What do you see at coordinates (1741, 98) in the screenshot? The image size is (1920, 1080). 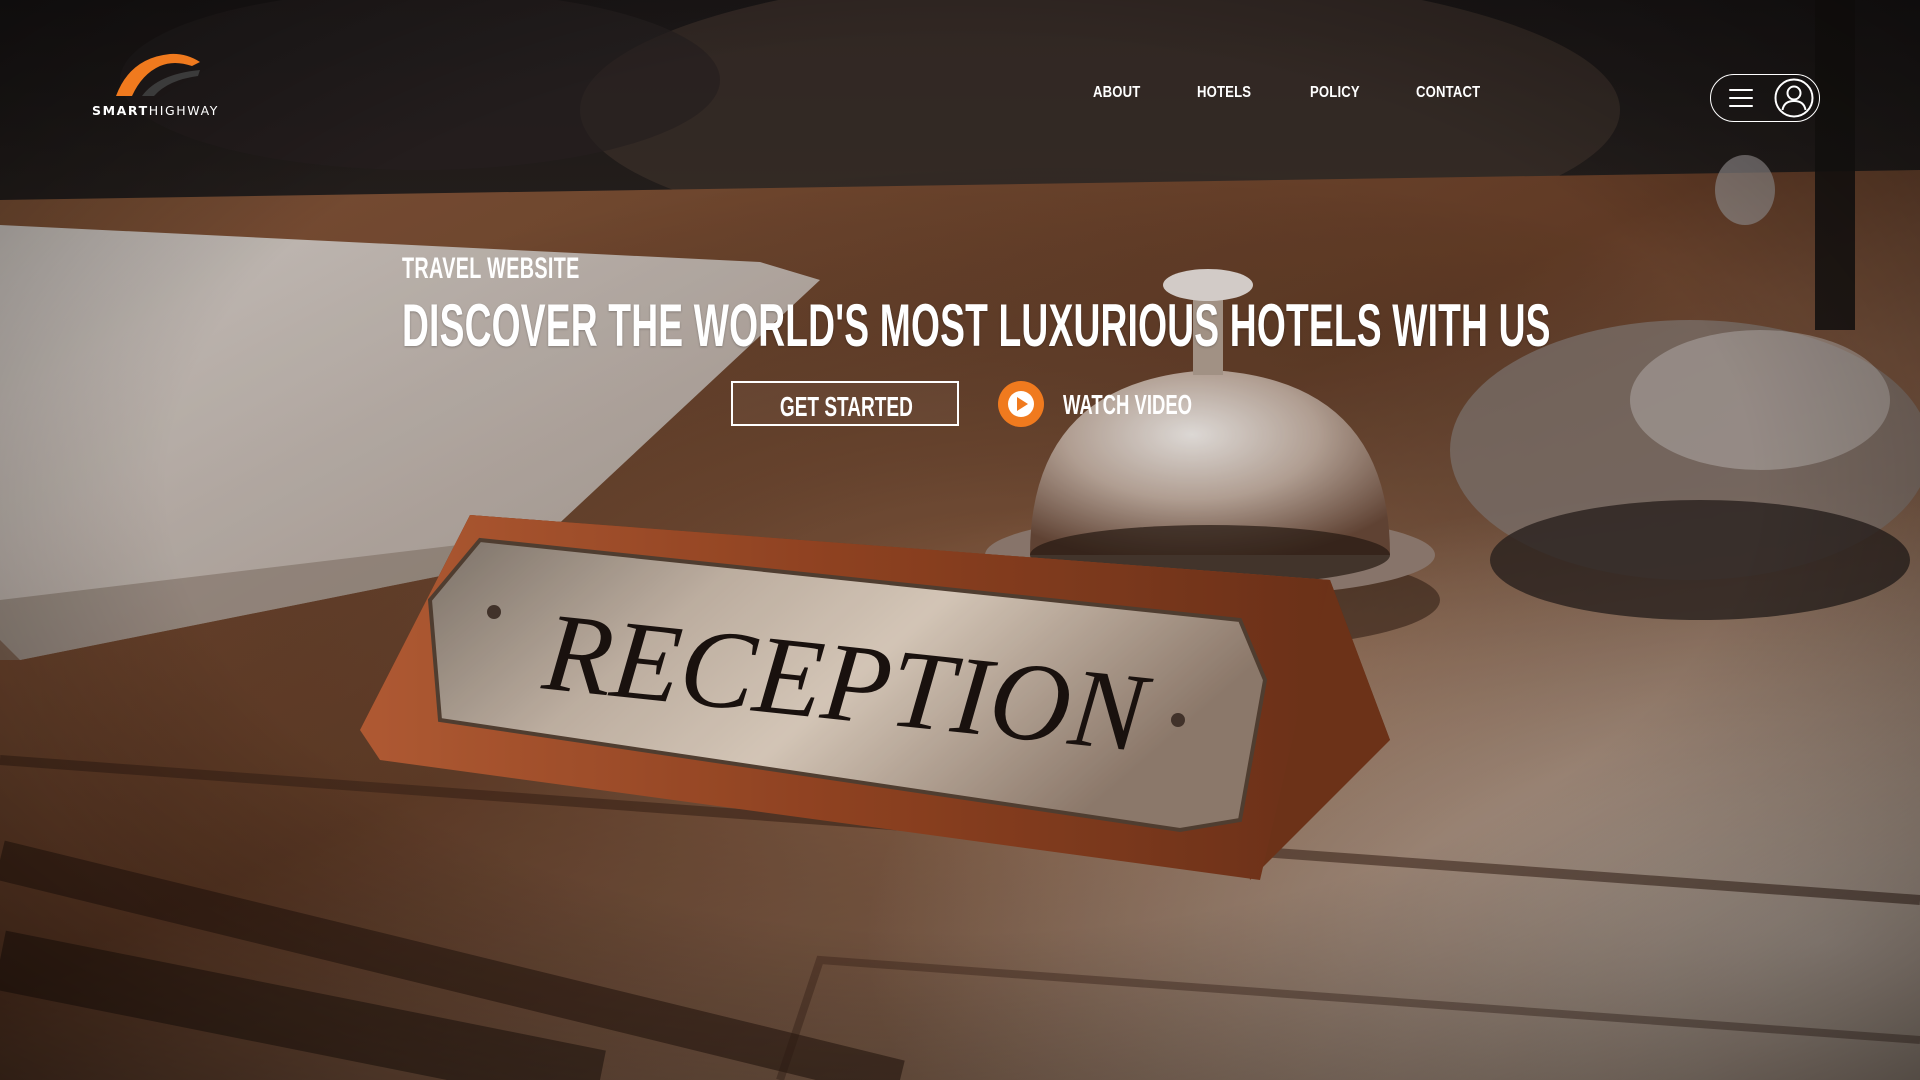 I see `hamburger-icon` at bounding box center [1741, 98].